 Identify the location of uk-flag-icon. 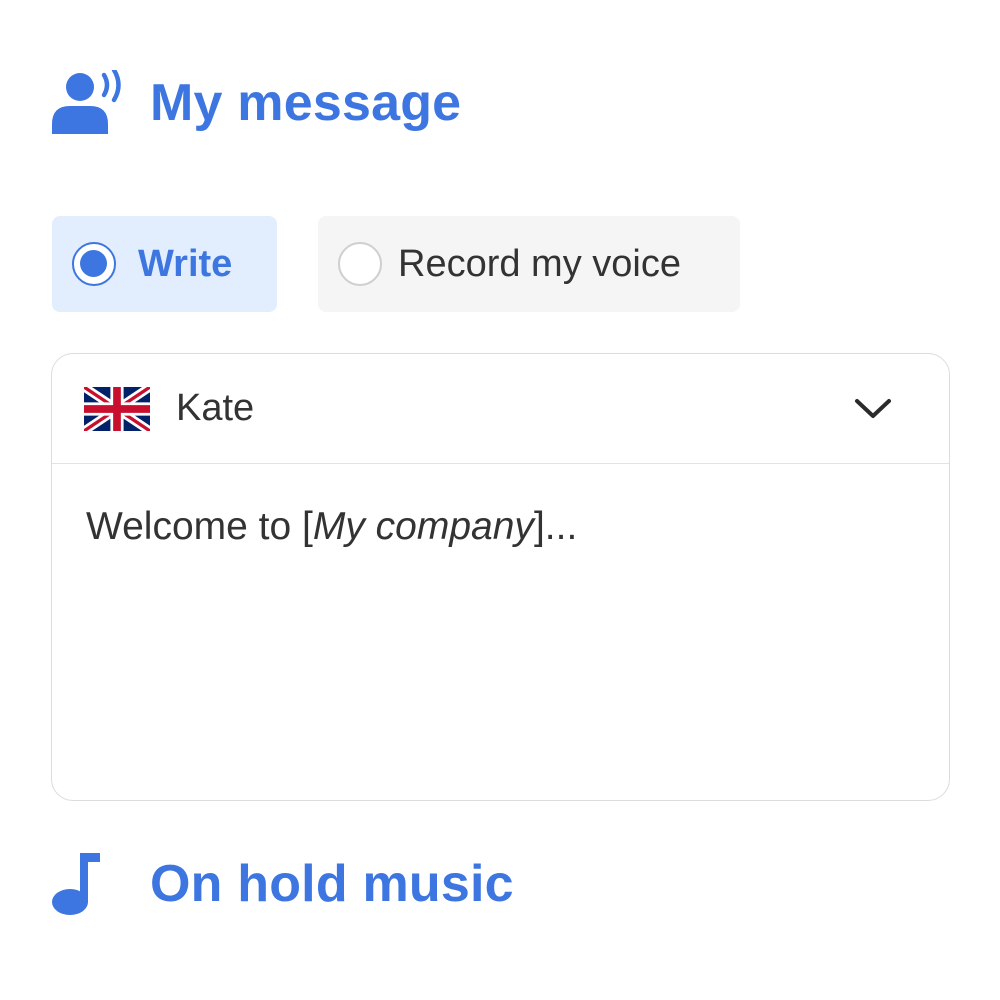
(117, 408).